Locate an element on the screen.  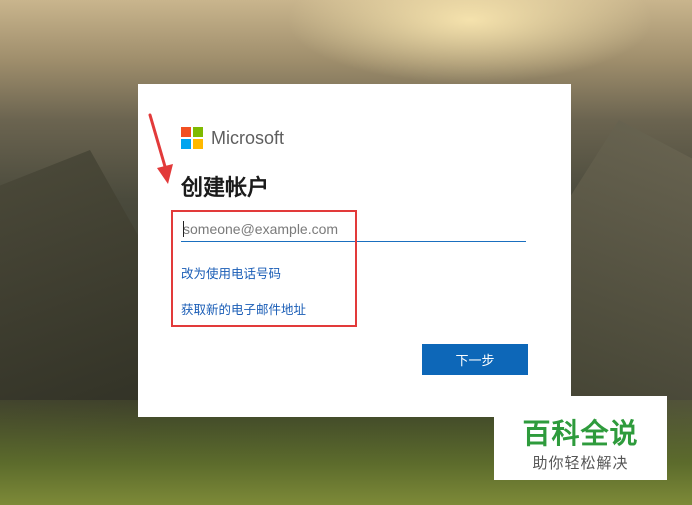
text-caret is located at coordinates (183, 229).